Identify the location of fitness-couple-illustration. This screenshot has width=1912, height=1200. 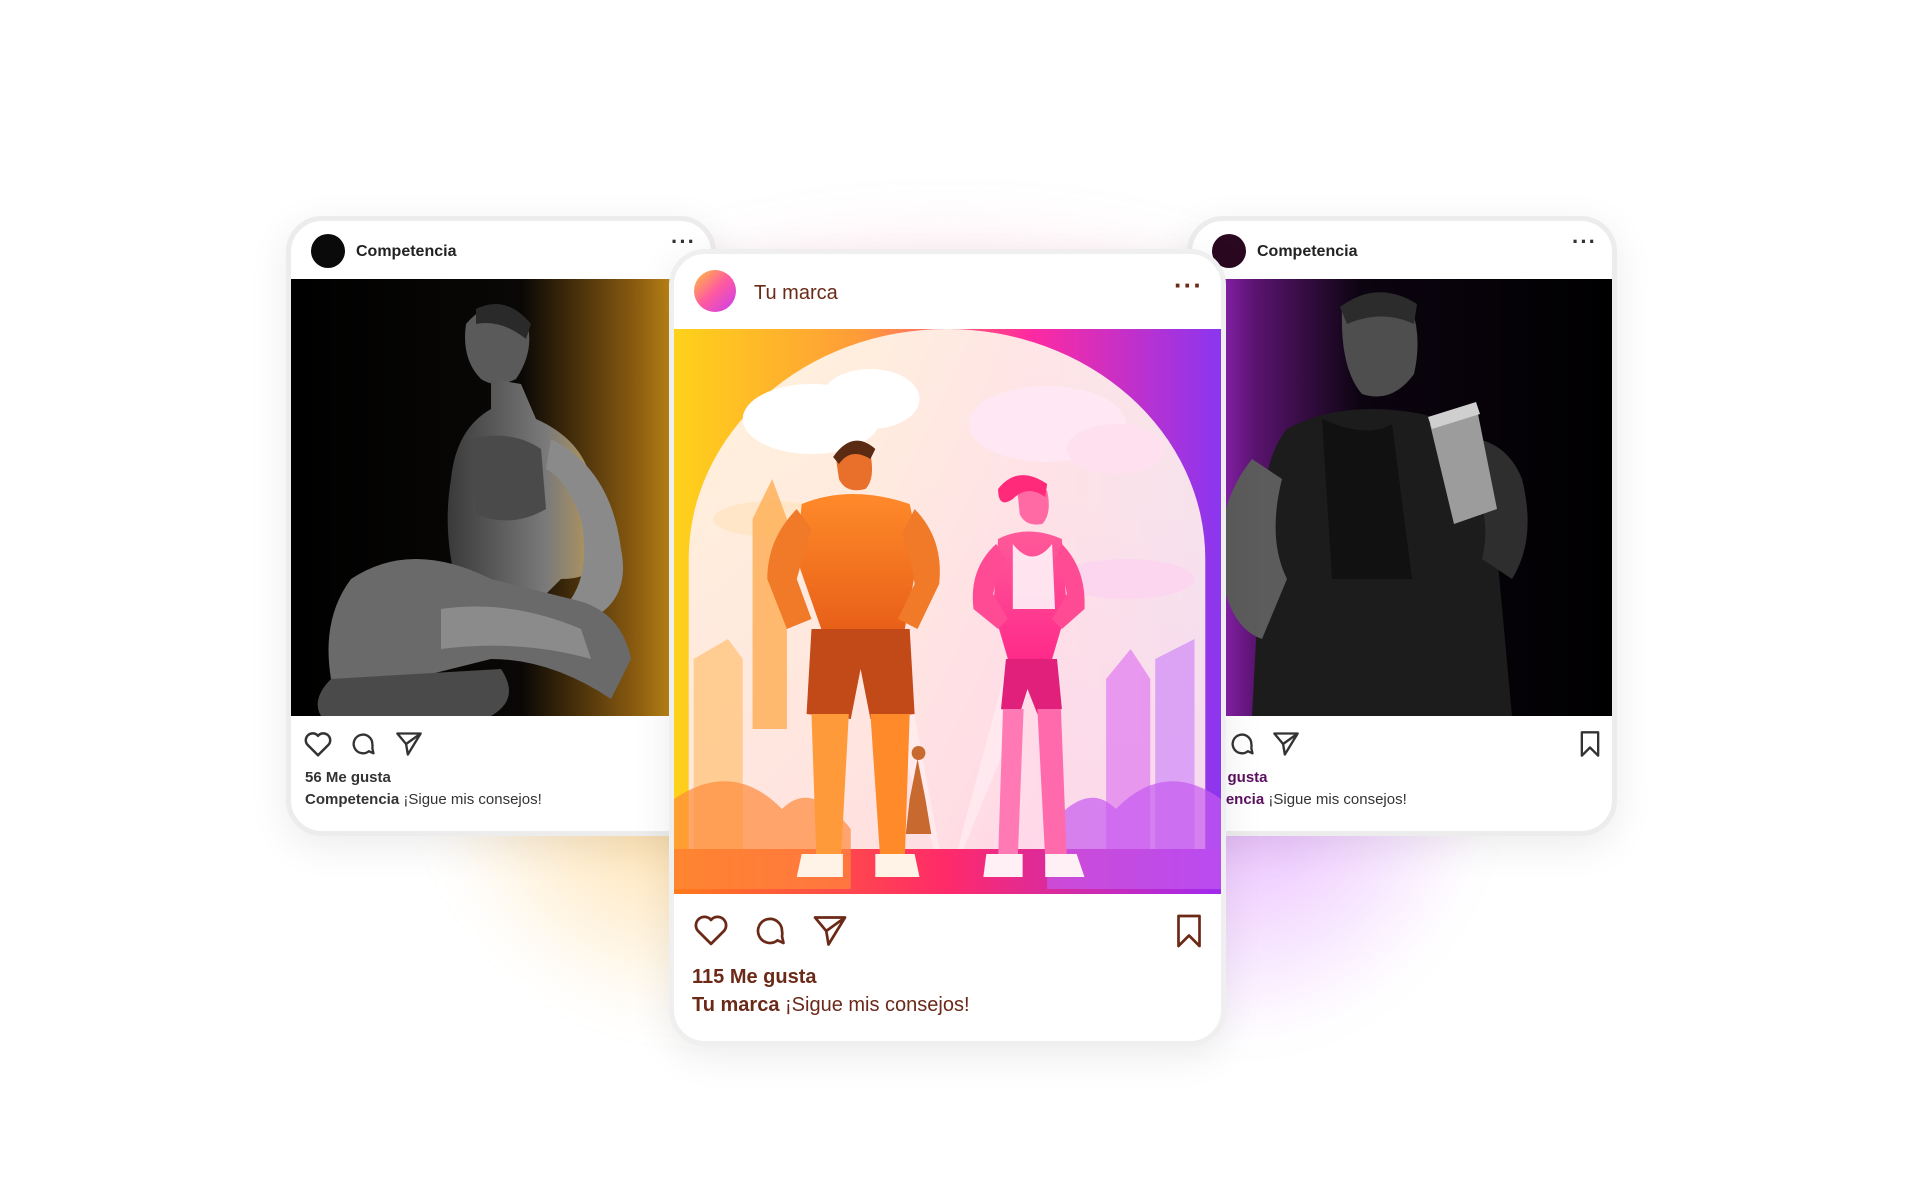
(947, 611).